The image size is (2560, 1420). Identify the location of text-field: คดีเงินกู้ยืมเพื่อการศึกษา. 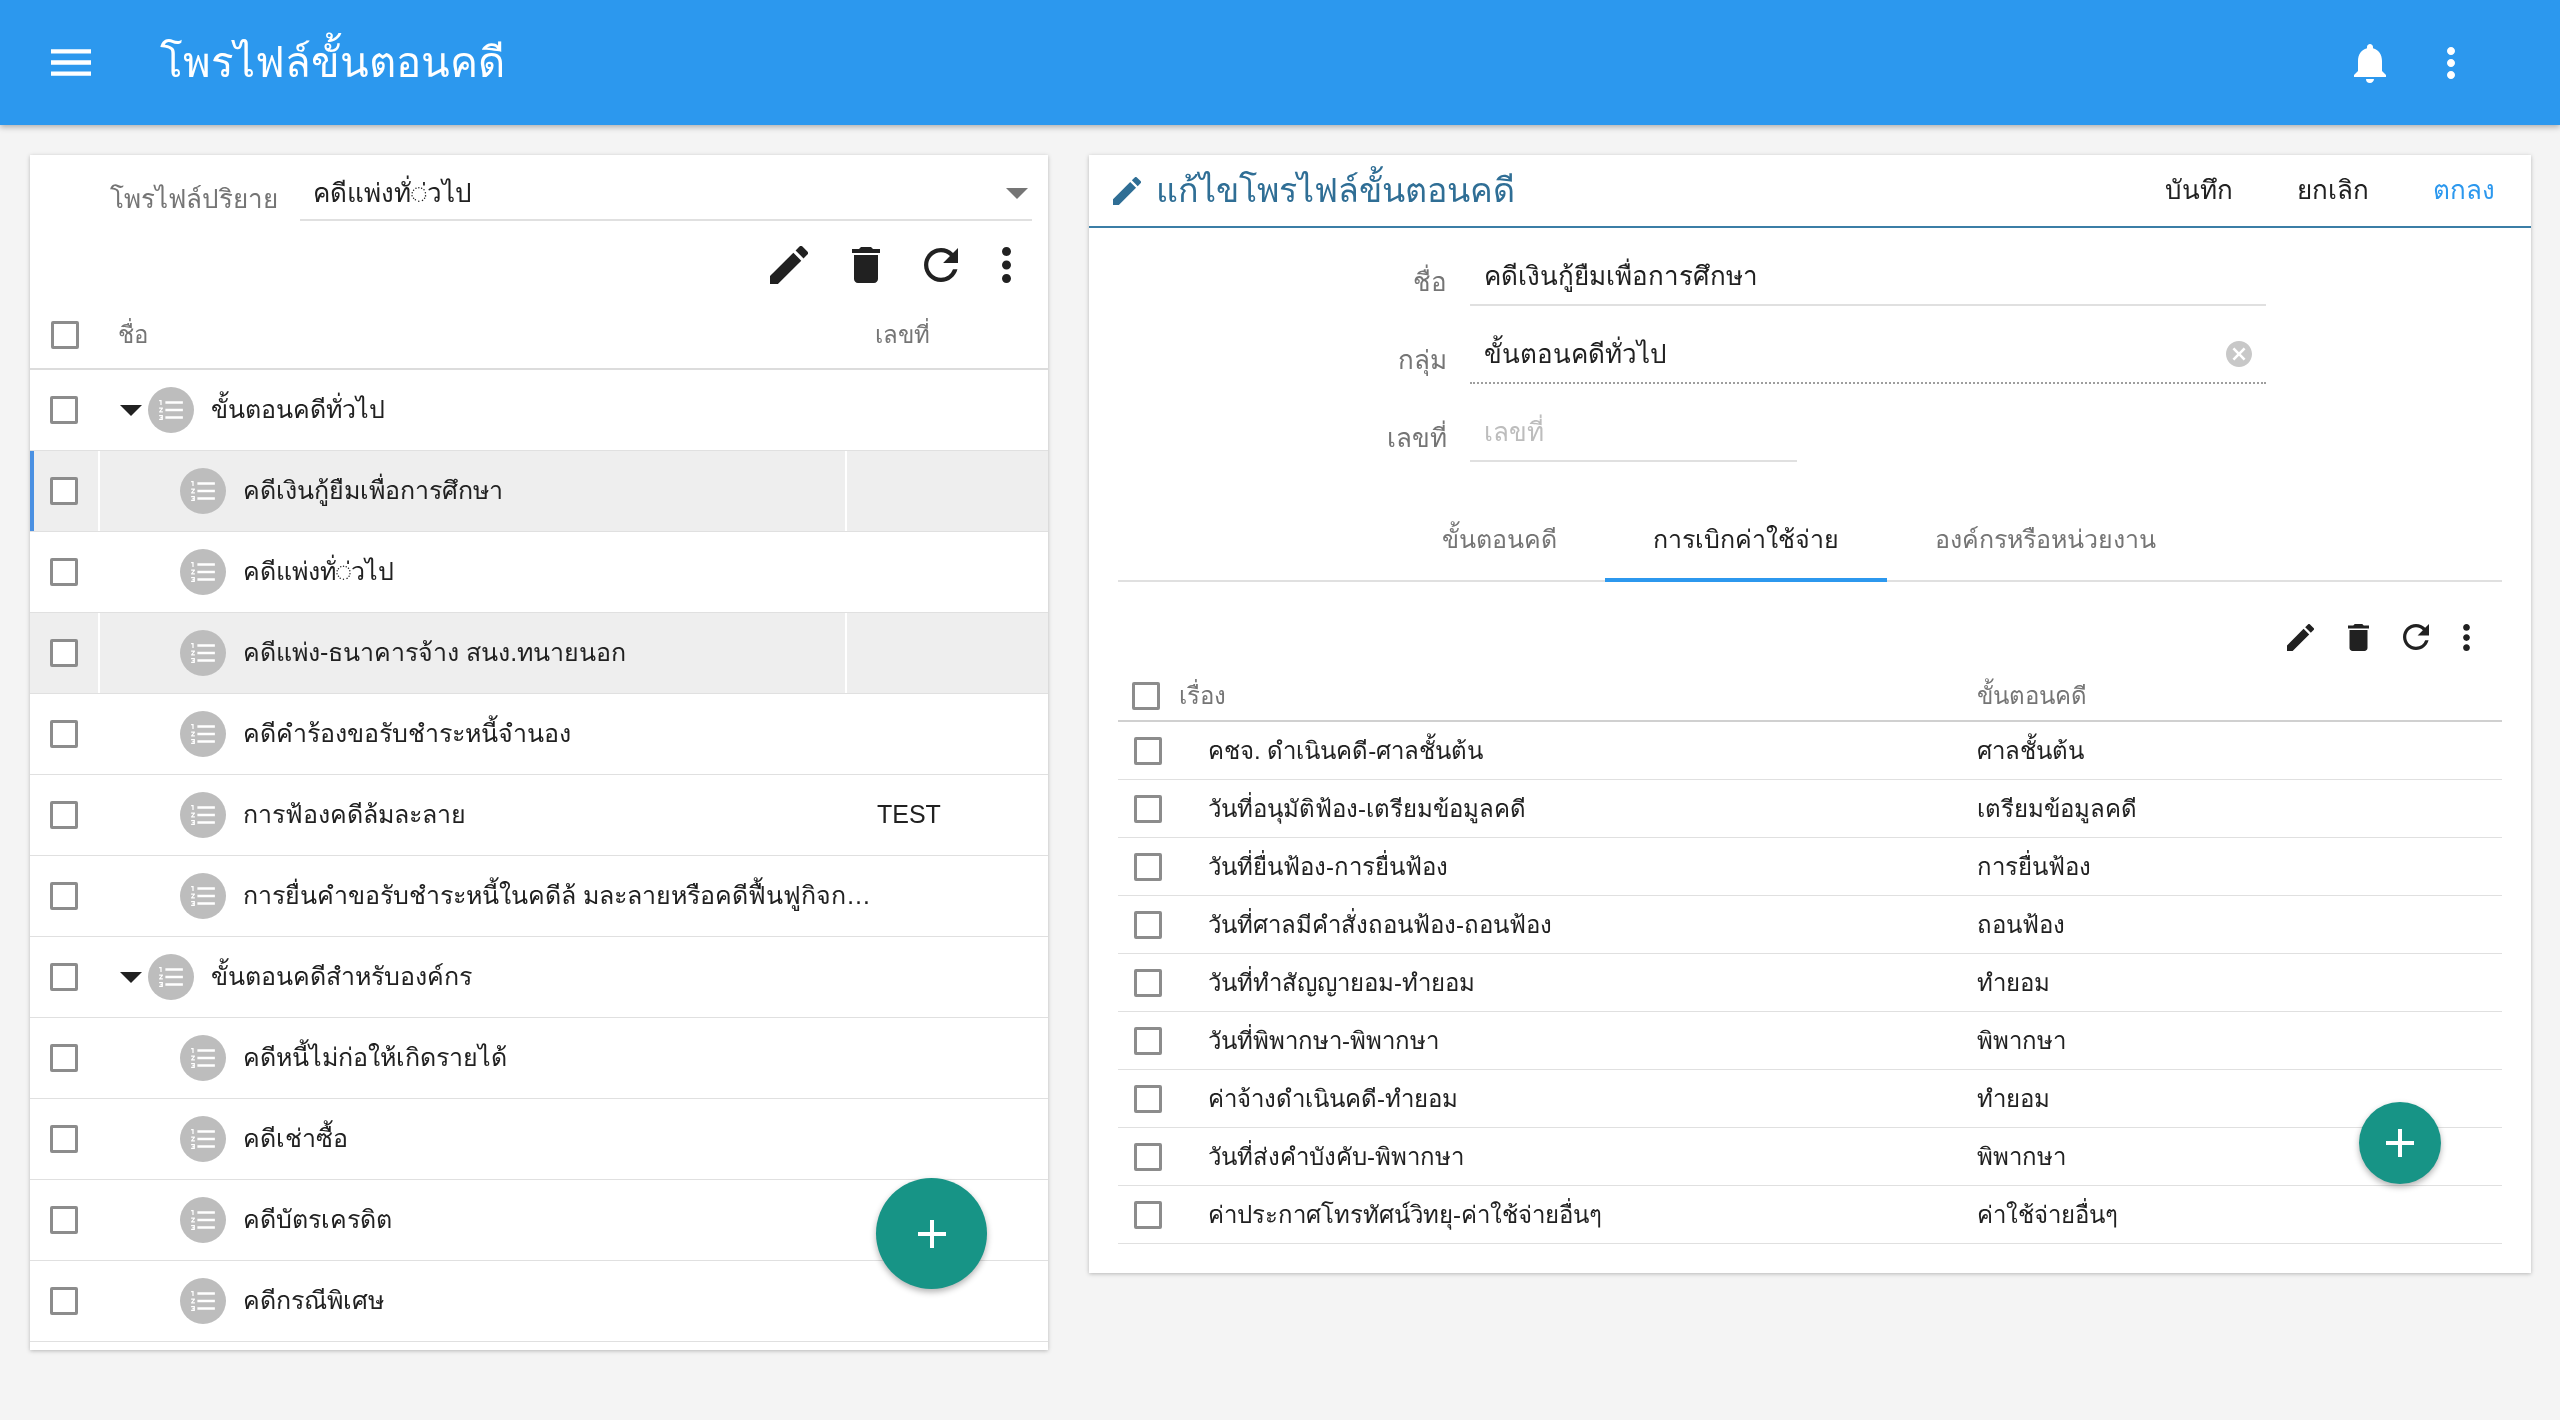
(1868, 277).